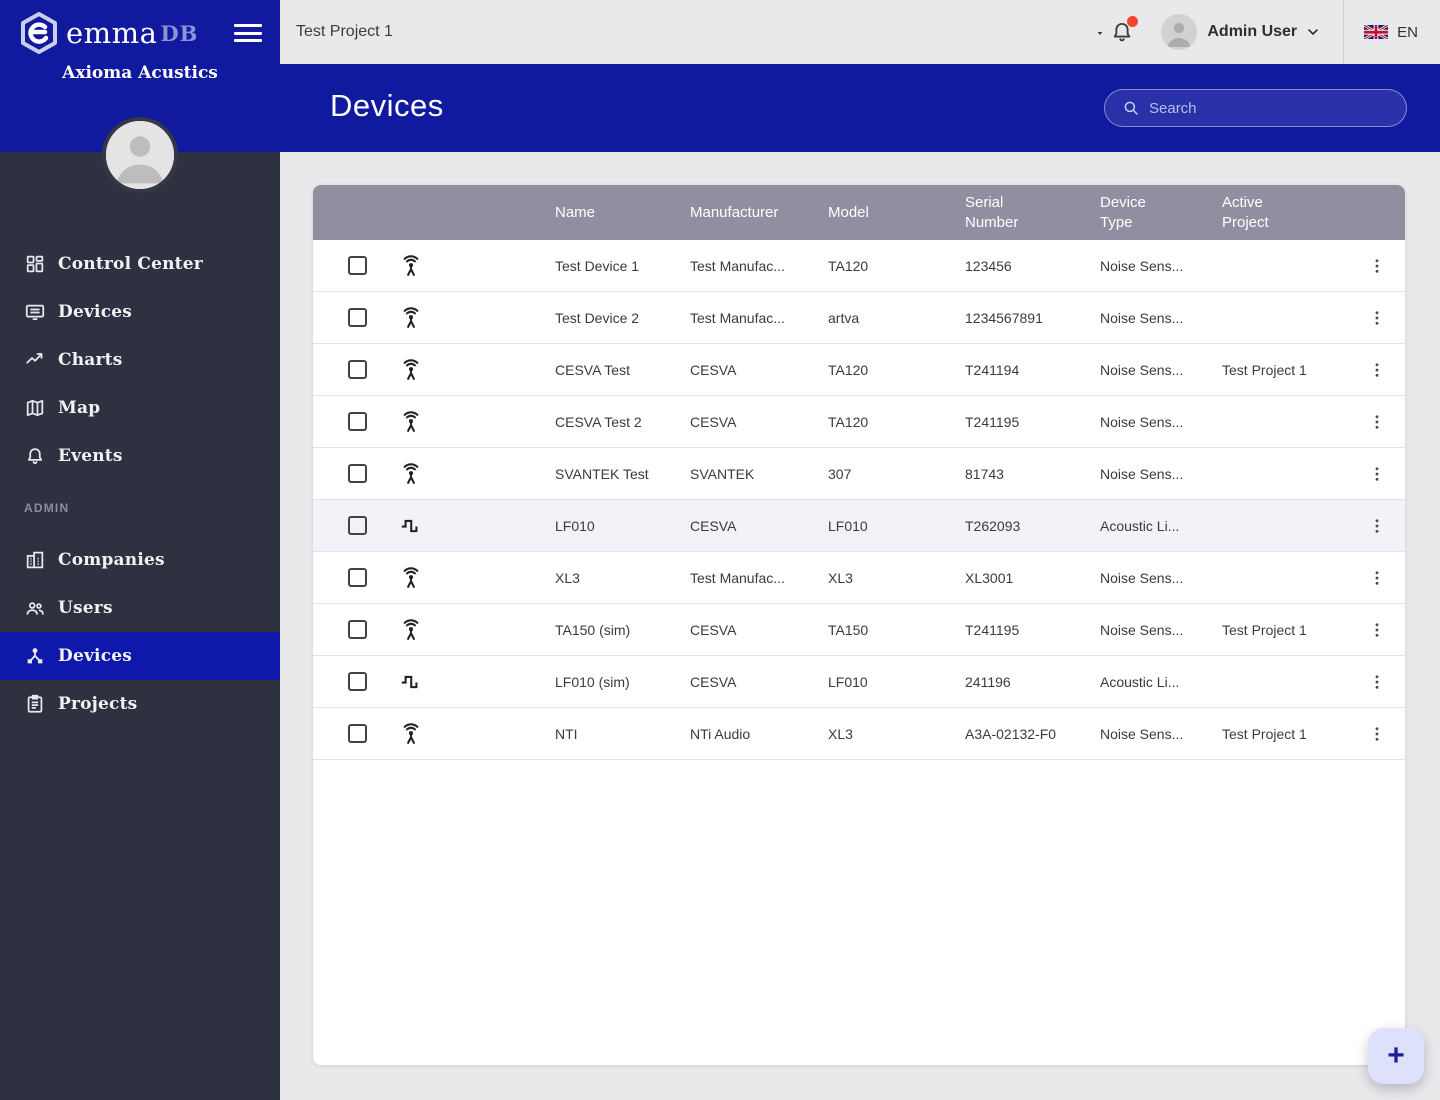 The height and width of the screenshot is (1100, 1440). Describe the element at coordinates (140, 312) in the screenshot. I see `sidebar-item-devices: Devices` at that location.